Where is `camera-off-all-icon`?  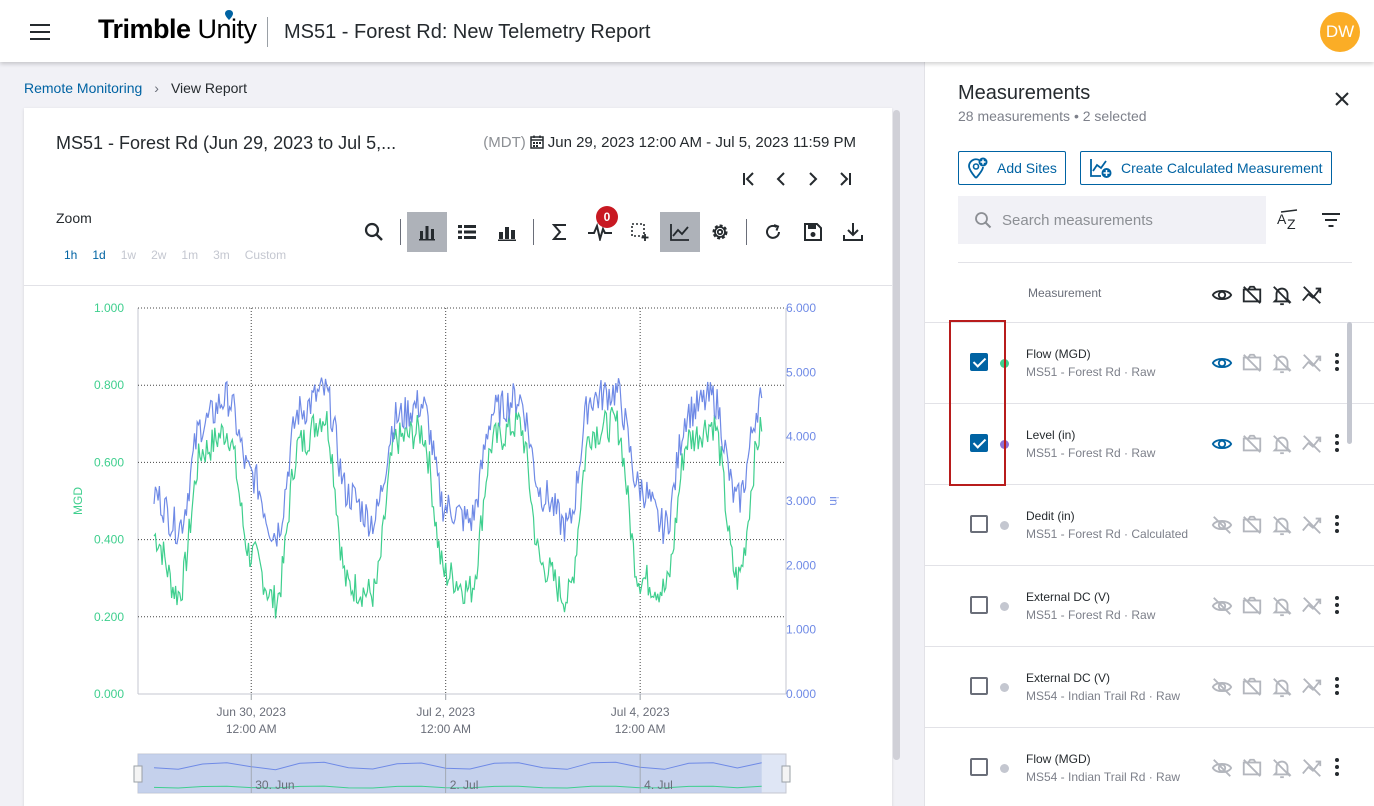 camera-off-all-icon is located at coordinates (1252, 295).